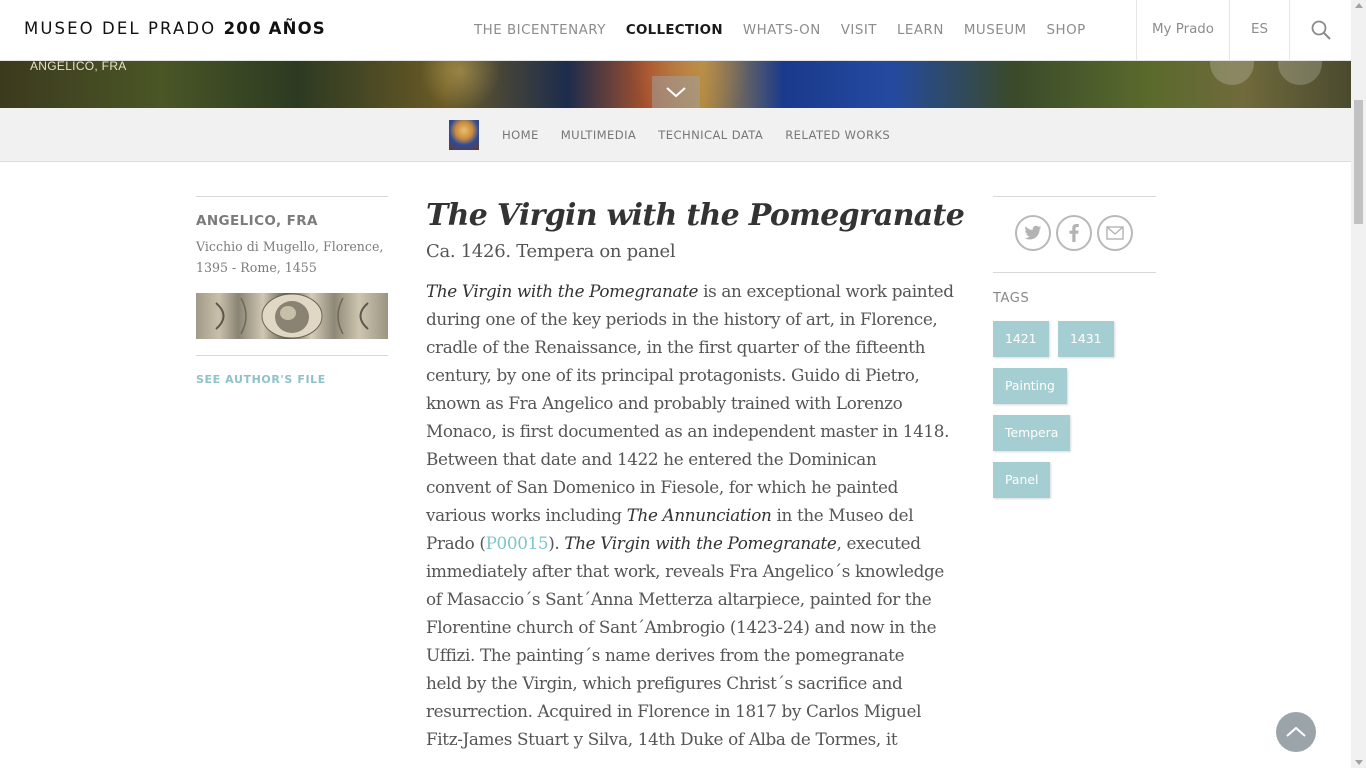 The width and height of the screenshot is (1366, 768). I want to click on text-fragment: various works including, so click(526, 515).